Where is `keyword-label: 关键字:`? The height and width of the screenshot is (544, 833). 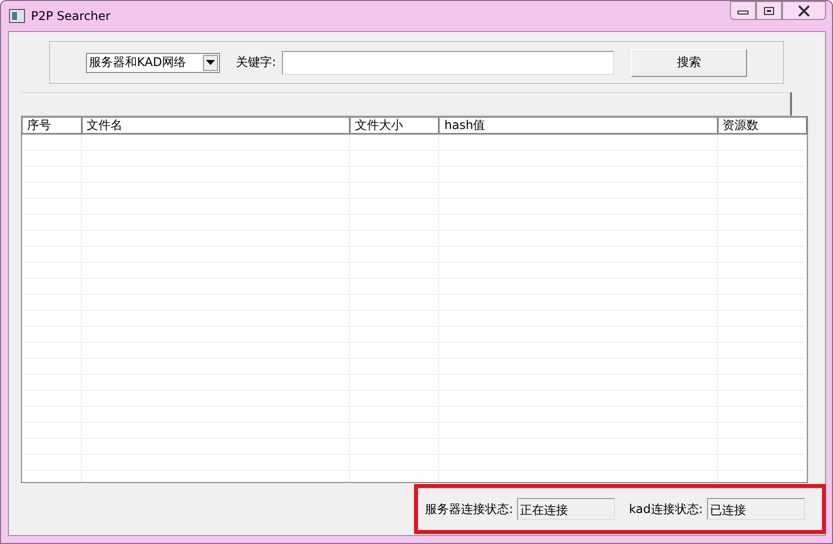 keyword-label: 关键字: is located at coordinates (256, 62).